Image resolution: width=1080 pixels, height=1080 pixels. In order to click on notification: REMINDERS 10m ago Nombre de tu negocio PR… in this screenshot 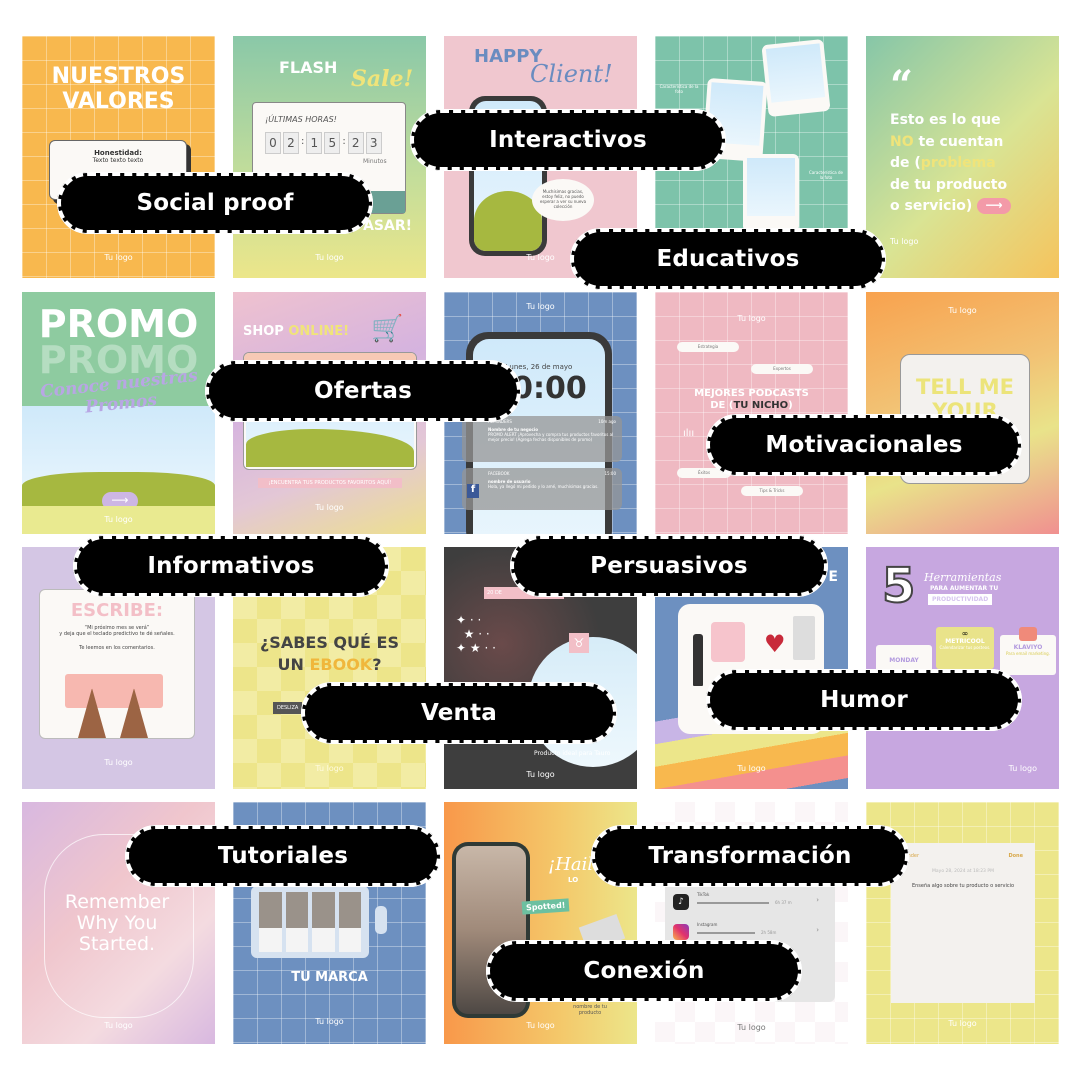, I will do `click(542, 439)`.